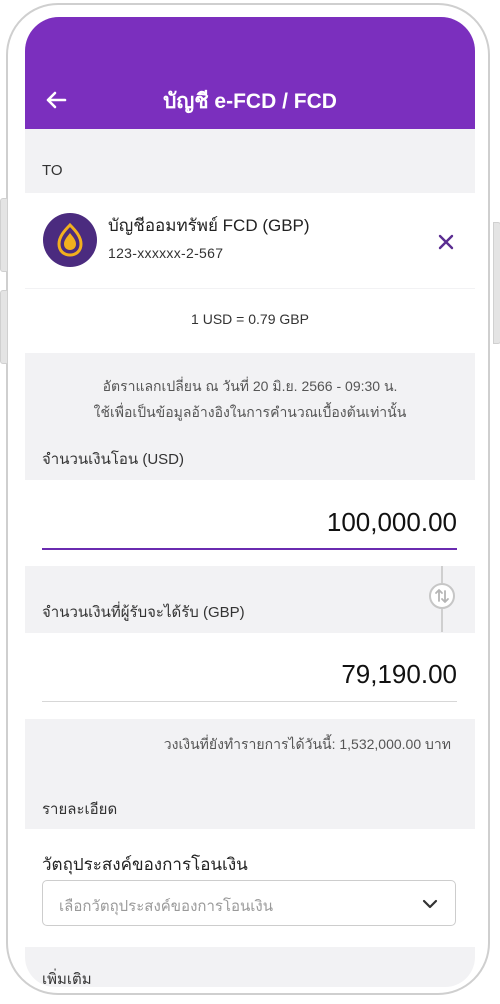  I want to click on transfer-amount-underline, so click(249, 549).